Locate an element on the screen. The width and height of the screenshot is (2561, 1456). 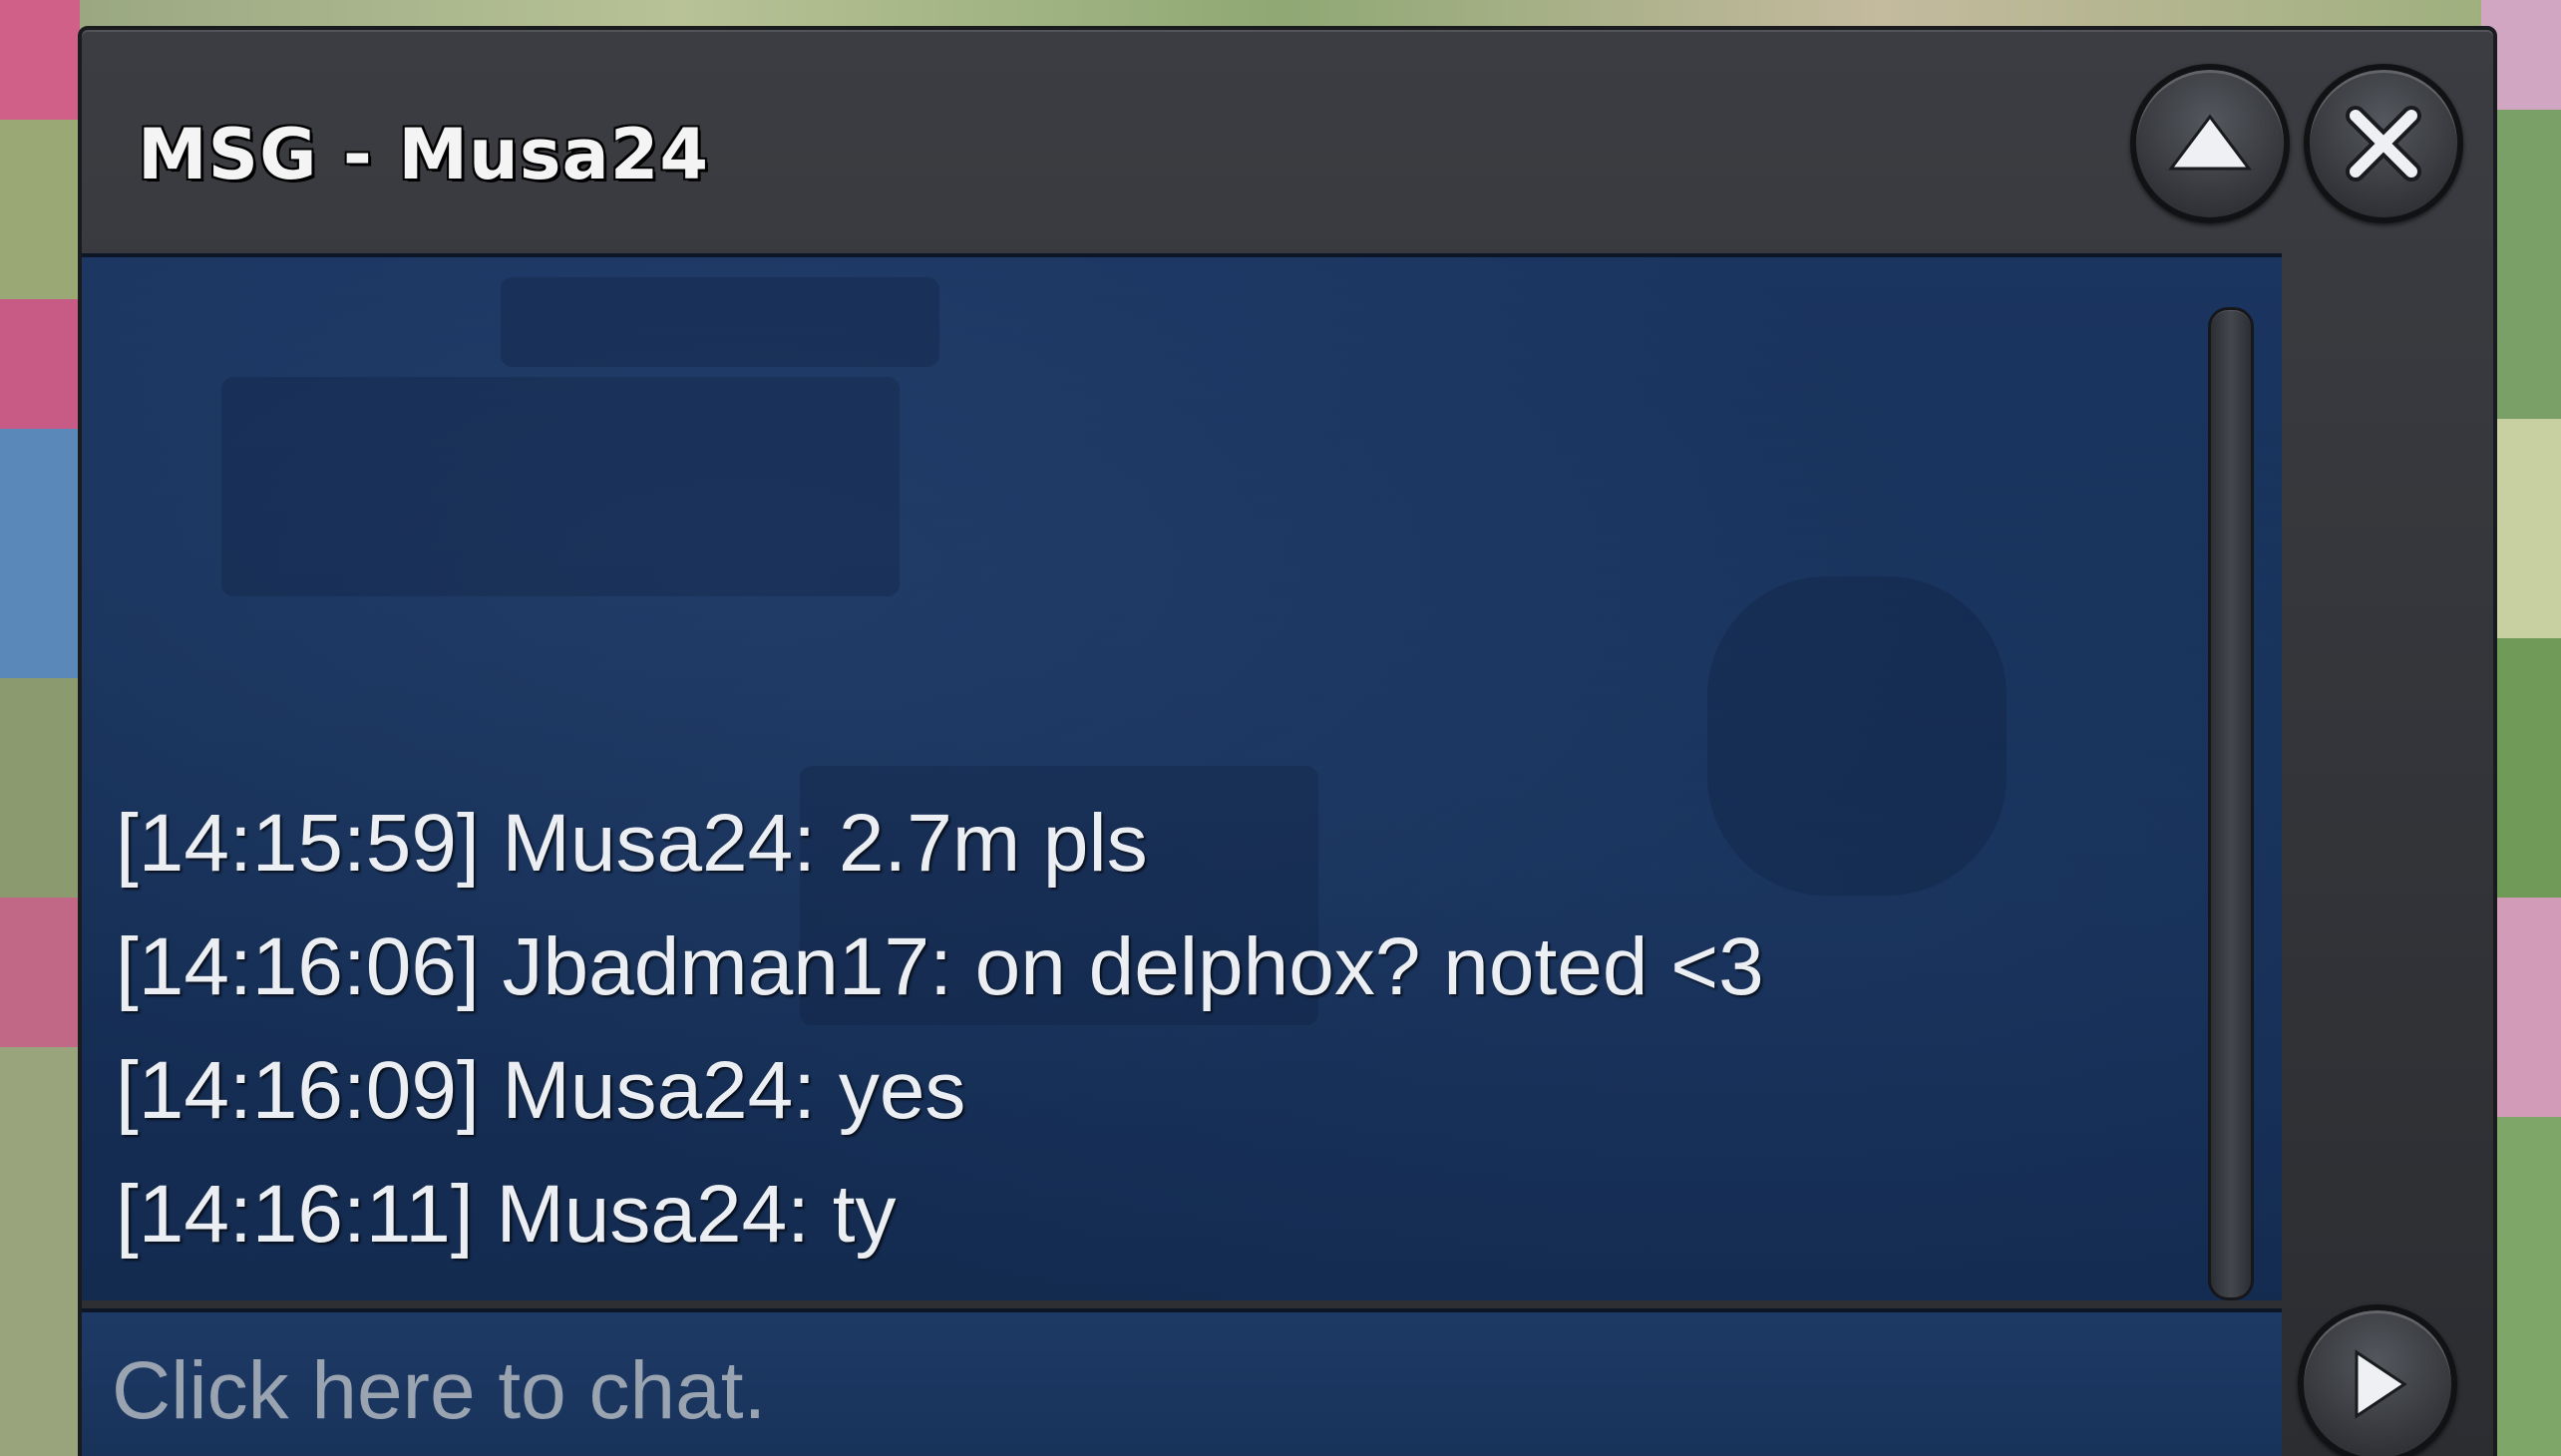
minimize-button is located at coordinates (2210, 143).